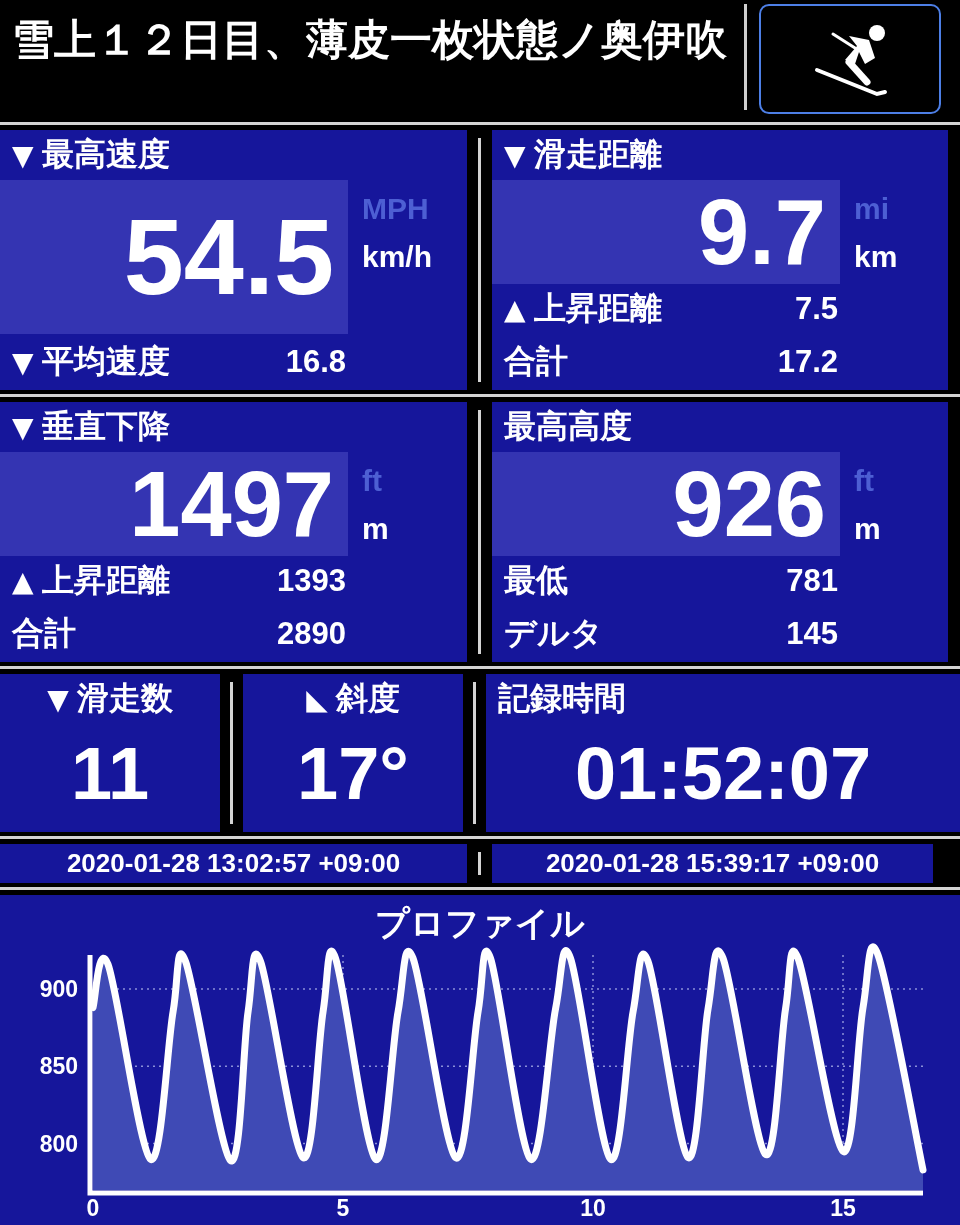 Image resolution: width=960 pixels, height=1225 pixels. What do you see at coordinates (723, 773) in the screenshot?
I see `stat-value: 01:52:07` at bounding box center [723, 773].